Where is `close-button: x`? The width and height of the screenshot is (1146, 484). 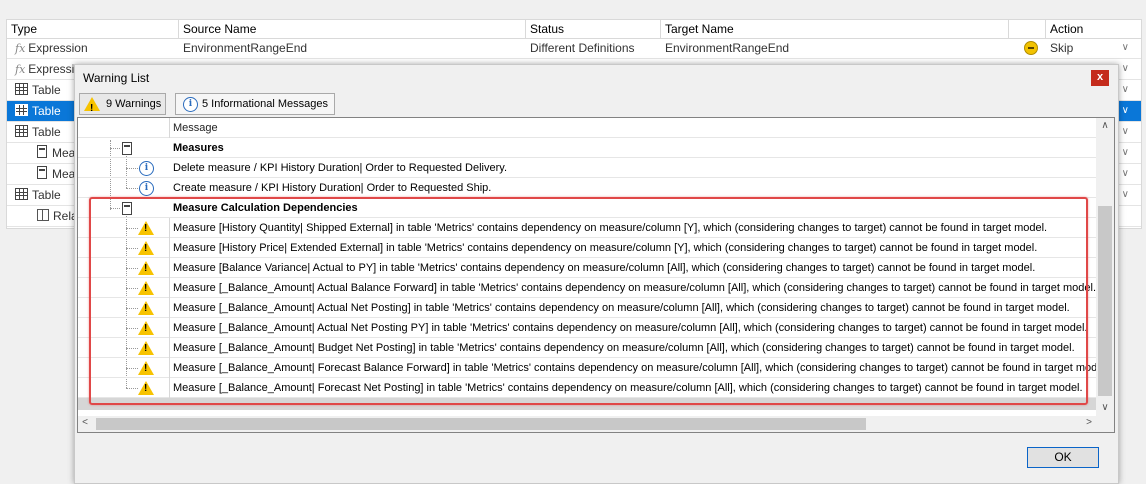
close-button: x is located at coordinates (1100, 78).